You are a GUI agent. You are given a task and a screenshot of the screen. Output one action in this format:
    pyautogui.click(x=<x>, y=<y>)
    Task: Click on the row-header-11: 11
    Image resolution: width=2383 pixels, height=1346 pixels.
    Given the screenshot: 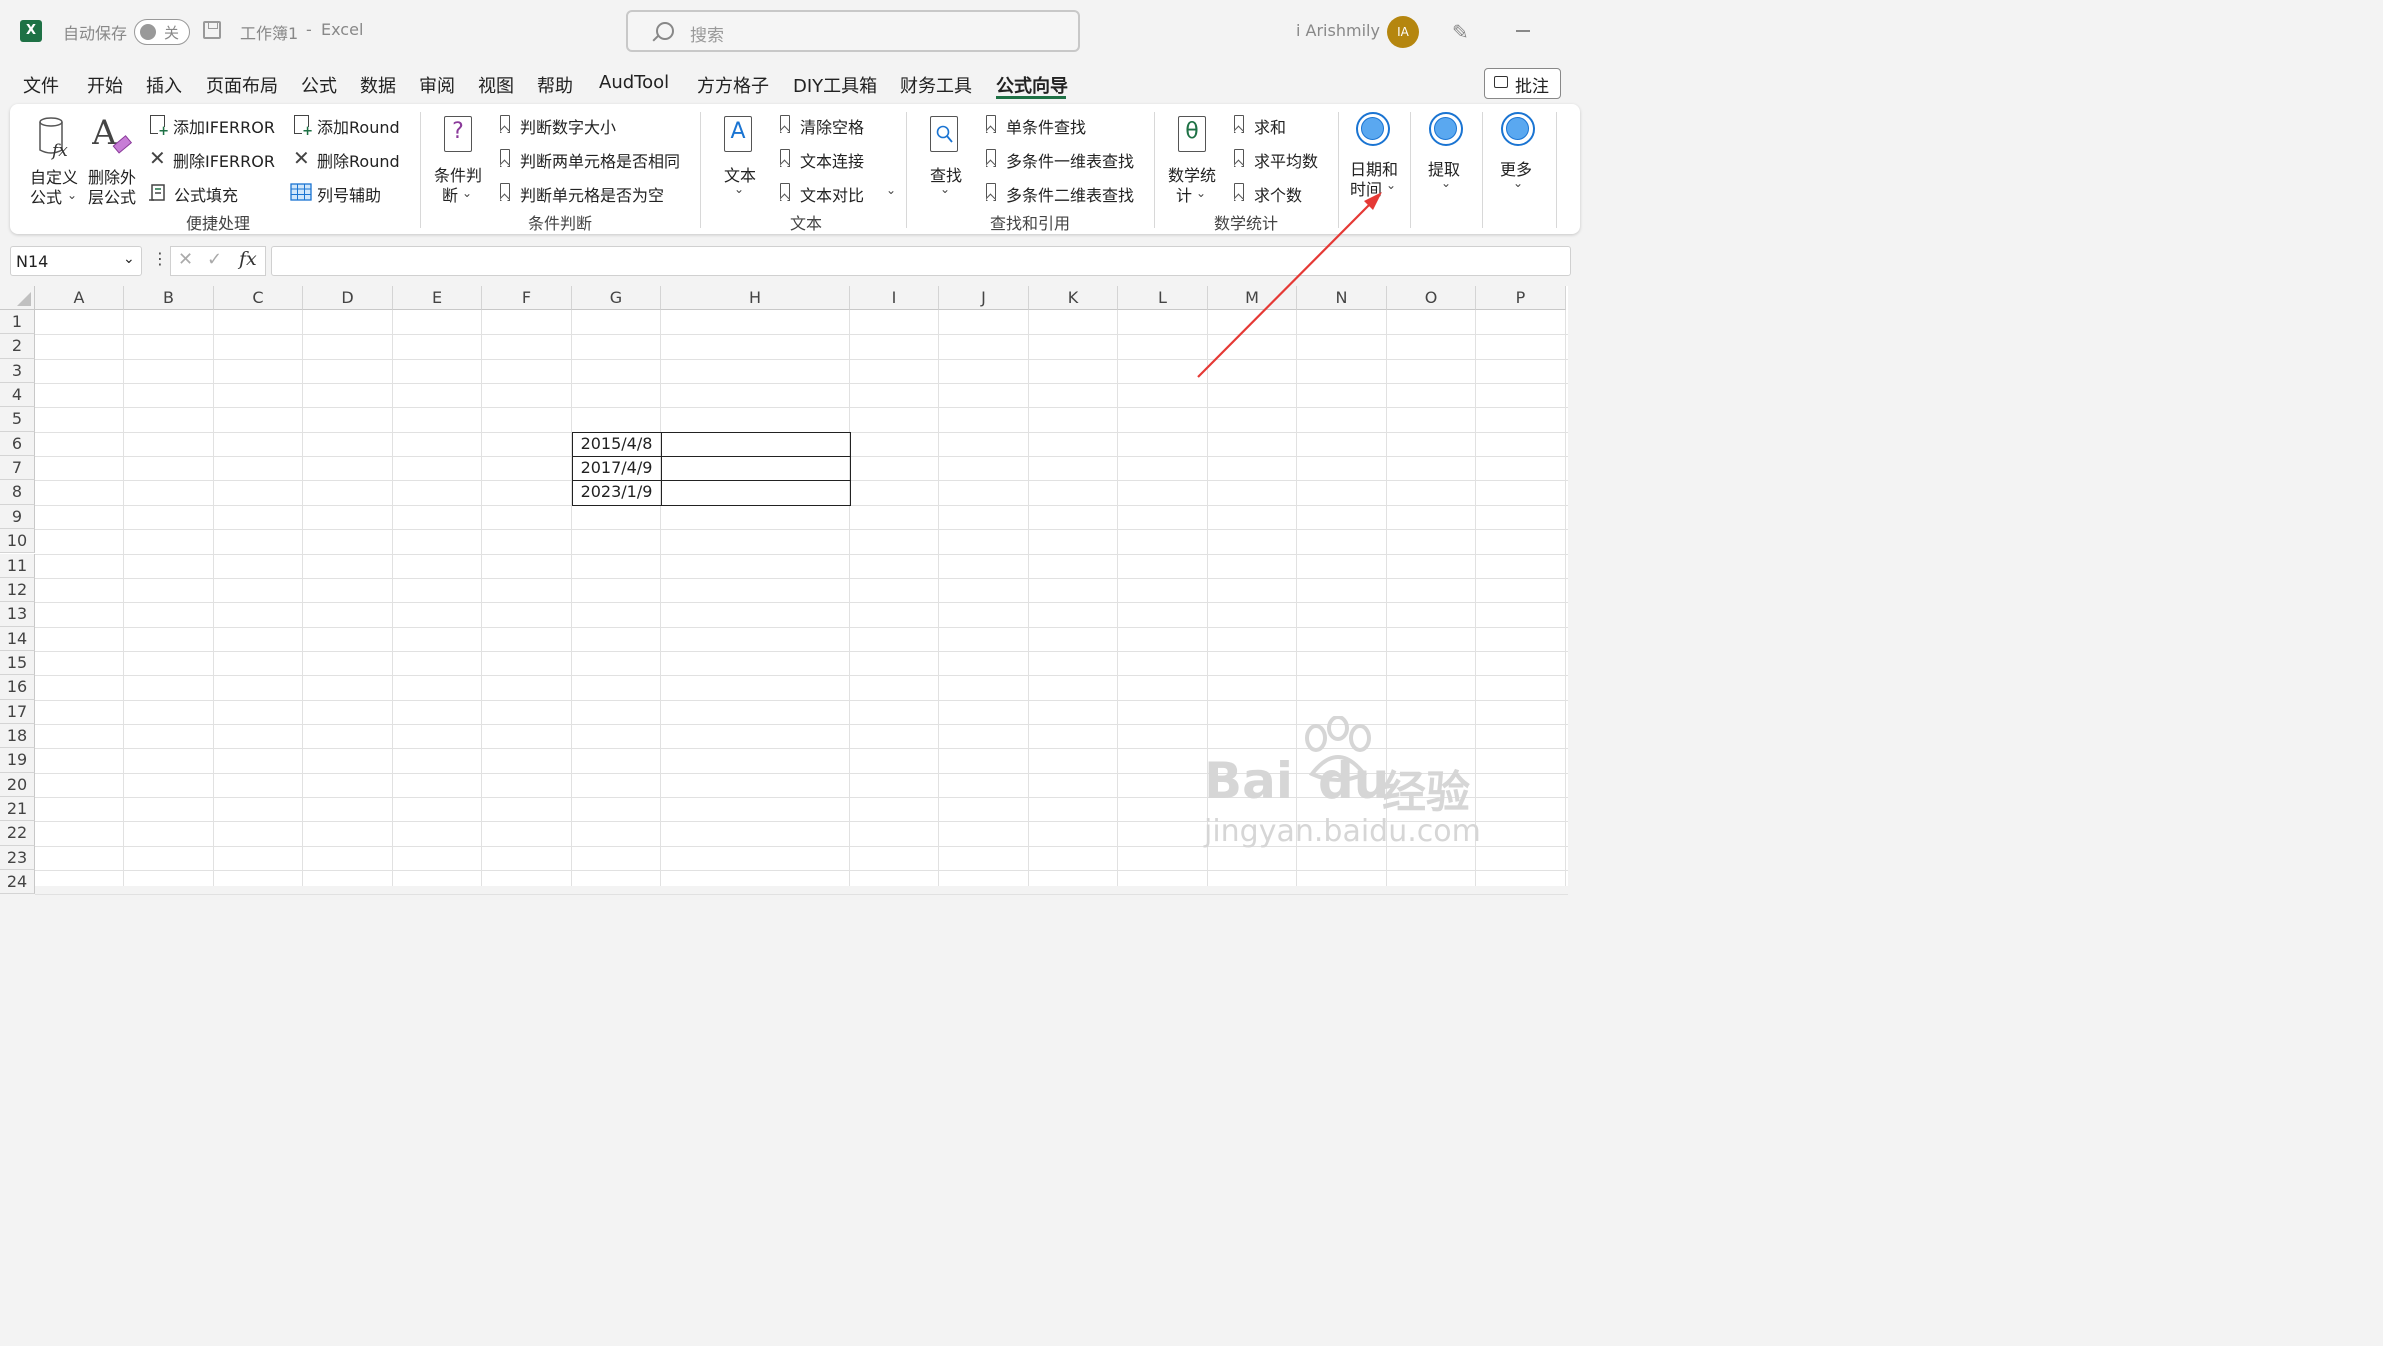 What is the action you would take?
    pyautogui.click(x=17, y=565)
    